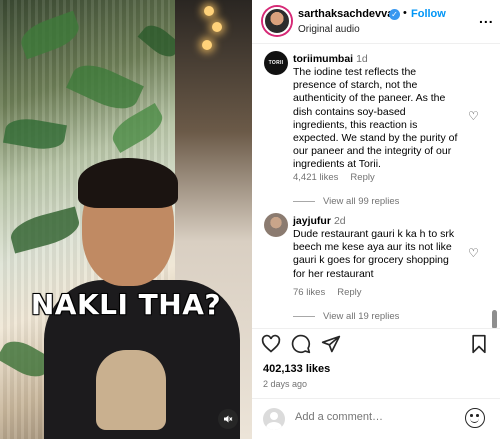 This screenshot has width=500, height=439. I want to click on comment-time: 2d, so click(339, 221).